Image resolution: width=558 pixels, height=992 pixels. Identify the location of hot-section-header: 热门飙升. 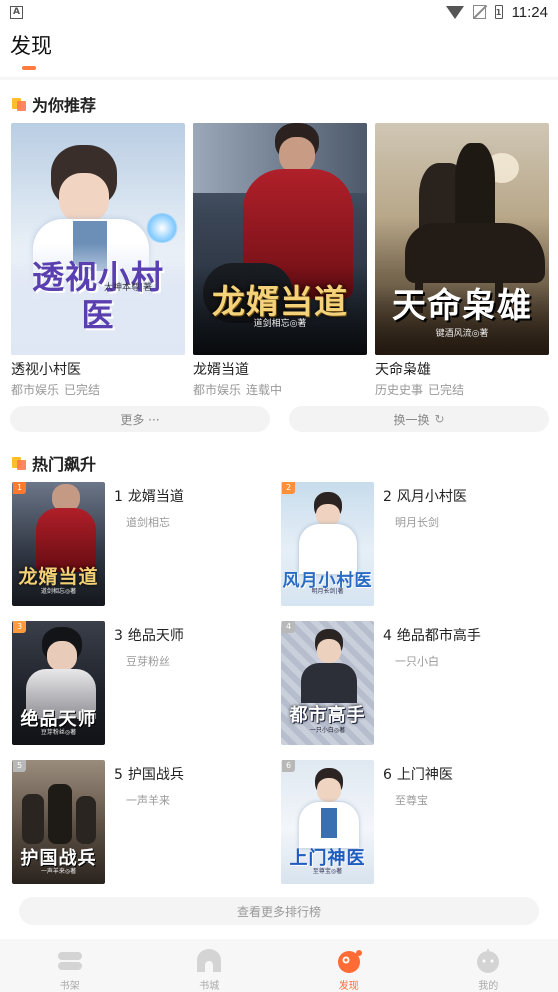
(54, 463).